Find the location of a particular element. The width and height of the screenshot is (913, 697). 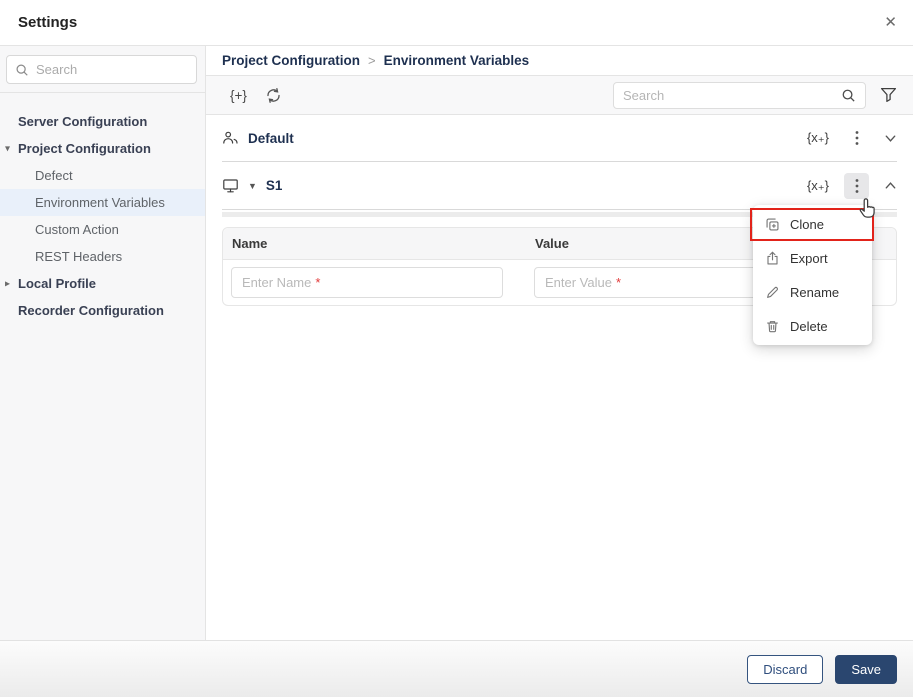

sidebar-item-custom-action: Custom Action is located at coordinates (102, 229).